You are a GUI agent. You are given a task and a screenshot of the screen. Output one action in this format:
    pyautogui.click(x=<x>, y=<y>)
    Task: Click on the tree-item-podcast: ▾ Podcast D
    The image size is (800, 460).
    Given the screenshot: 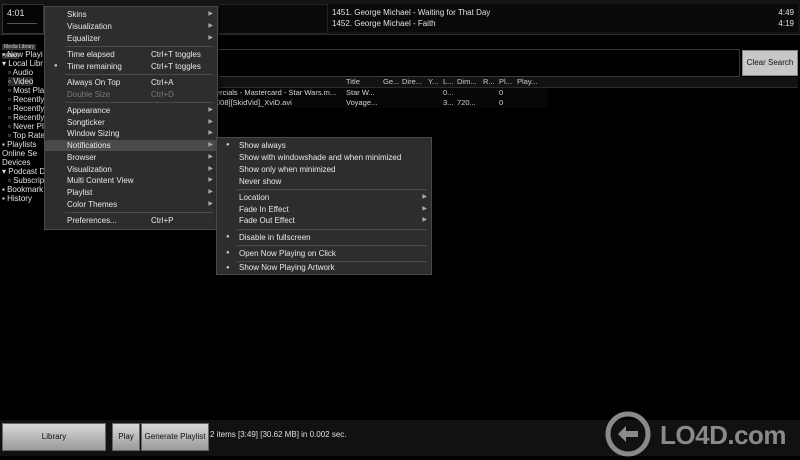 What is the action you would take?
    pyautogui.click(x=23, y=171)
    